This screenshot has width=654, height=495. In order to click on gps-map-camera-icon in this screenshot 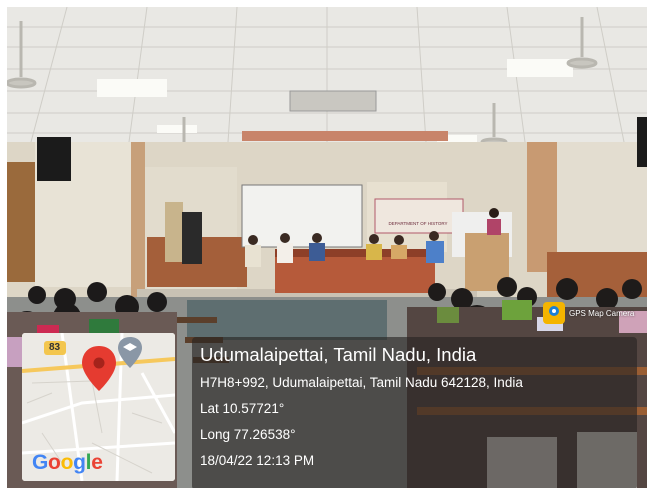, I will do `click(554, 313)`.